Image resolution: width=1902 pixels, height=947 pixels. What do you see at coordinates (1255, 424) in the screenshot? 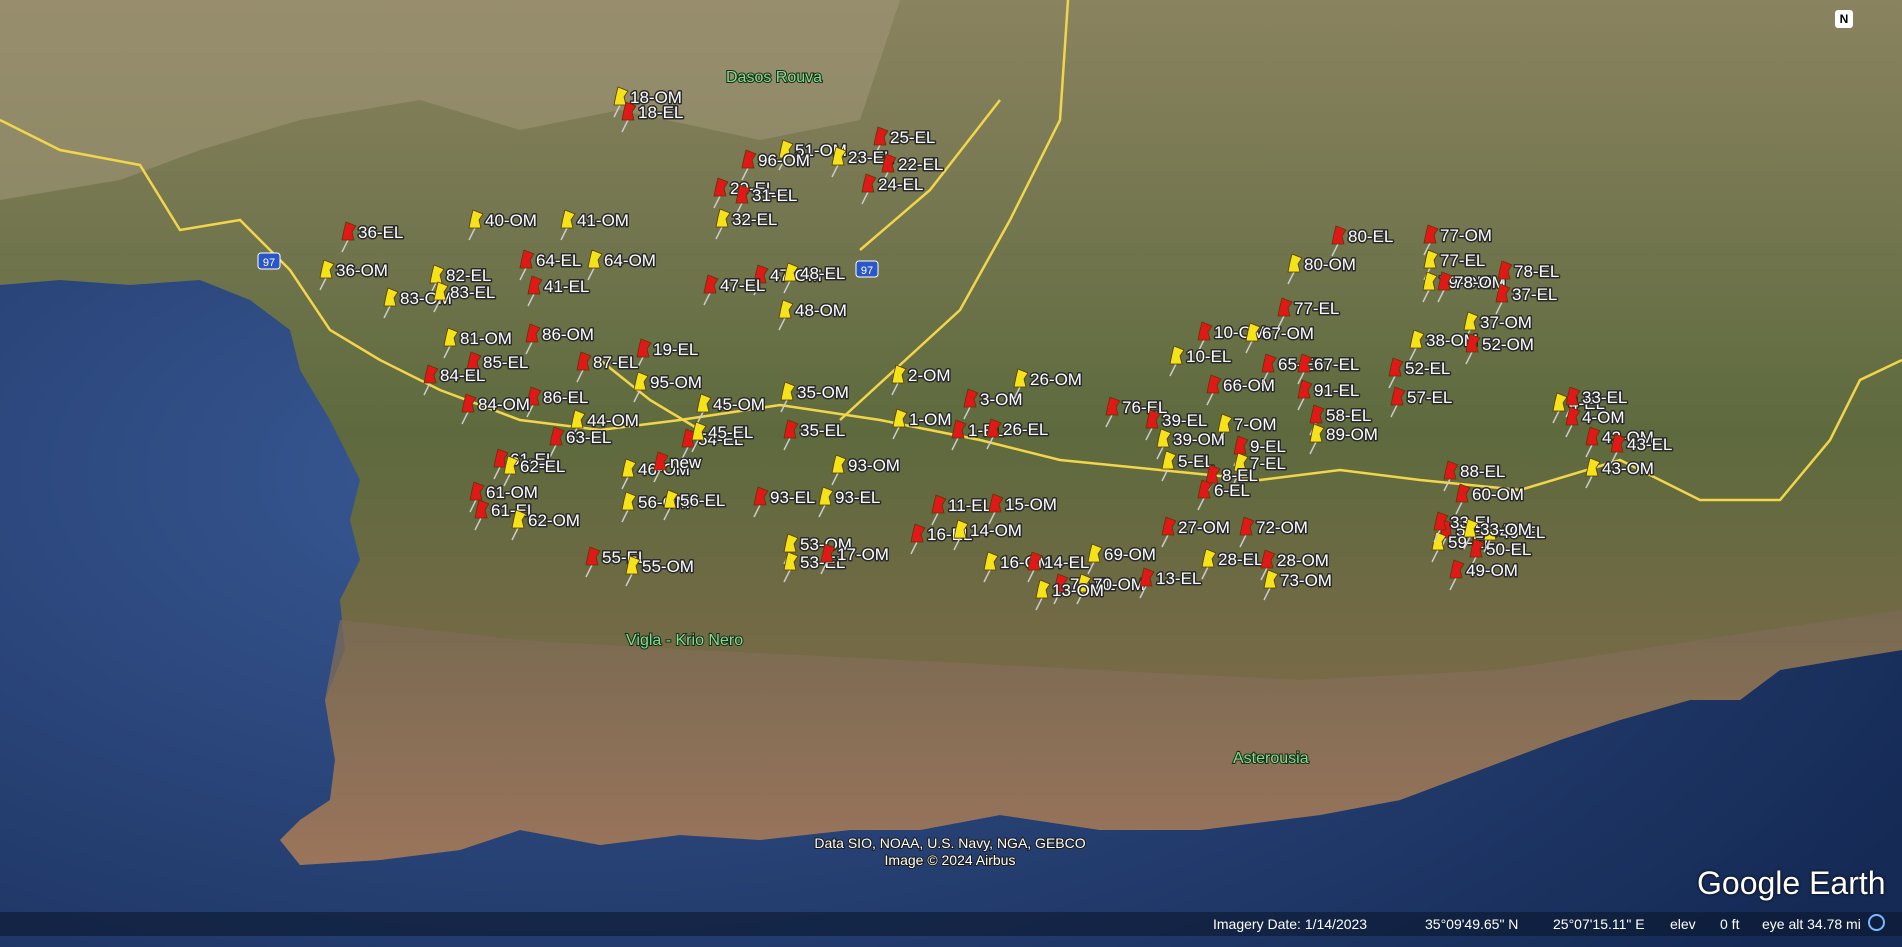
I see `pin-label: 7-OM` at bounding box center [1255, 424].